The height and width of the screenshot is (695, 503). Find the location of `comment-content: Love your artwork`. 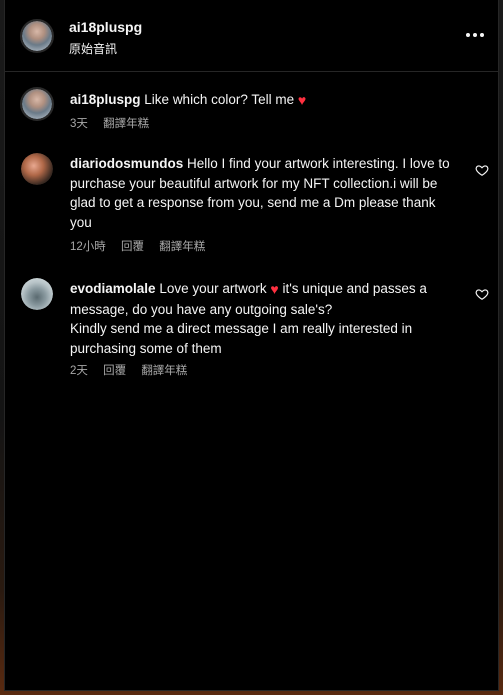

comment-content: Love your artwork is located at coordinates (213, 288).